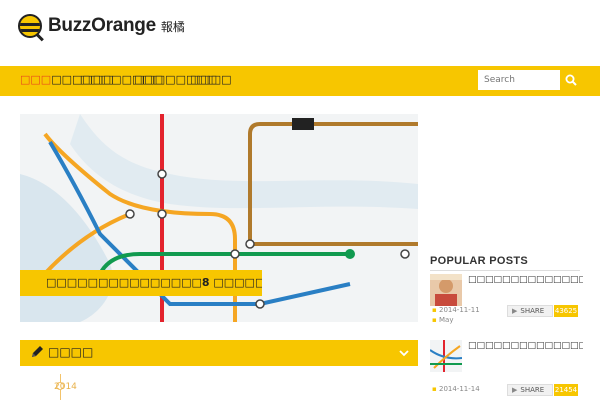 The image size is (600, 400). I want to click on popular-divider, so click(505, 270).